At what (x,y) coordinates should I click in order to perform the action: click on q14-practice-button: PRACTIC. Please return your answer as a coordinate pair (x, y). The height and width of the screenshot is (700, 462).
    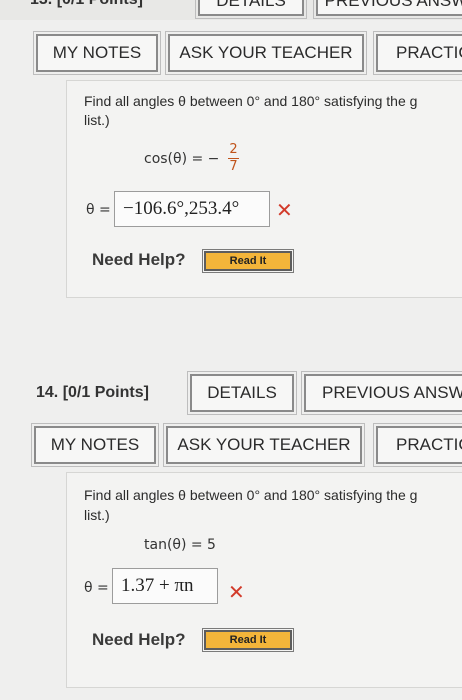
    Looking at the image, I should click on (417, 445).